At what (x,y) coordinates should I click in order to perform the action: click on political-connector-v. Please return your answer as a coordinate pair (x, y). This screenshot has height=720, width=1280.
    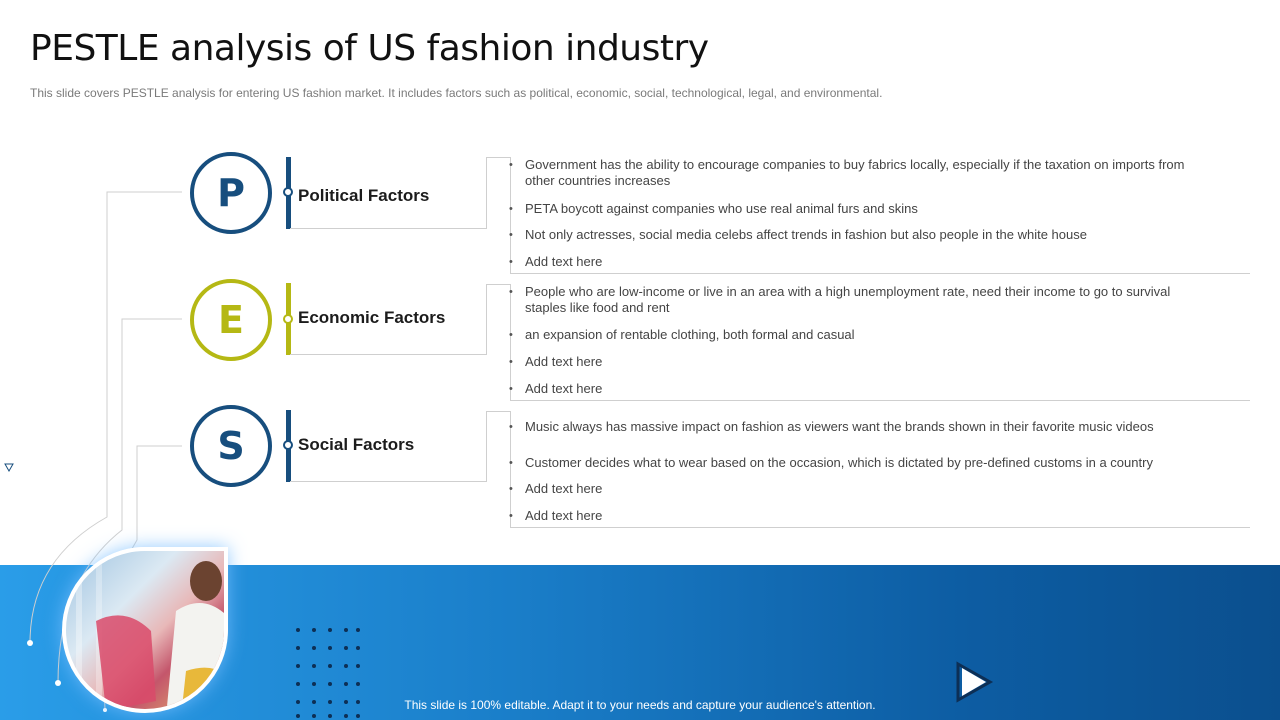
    Looking at the image, I should click on (486, 193).